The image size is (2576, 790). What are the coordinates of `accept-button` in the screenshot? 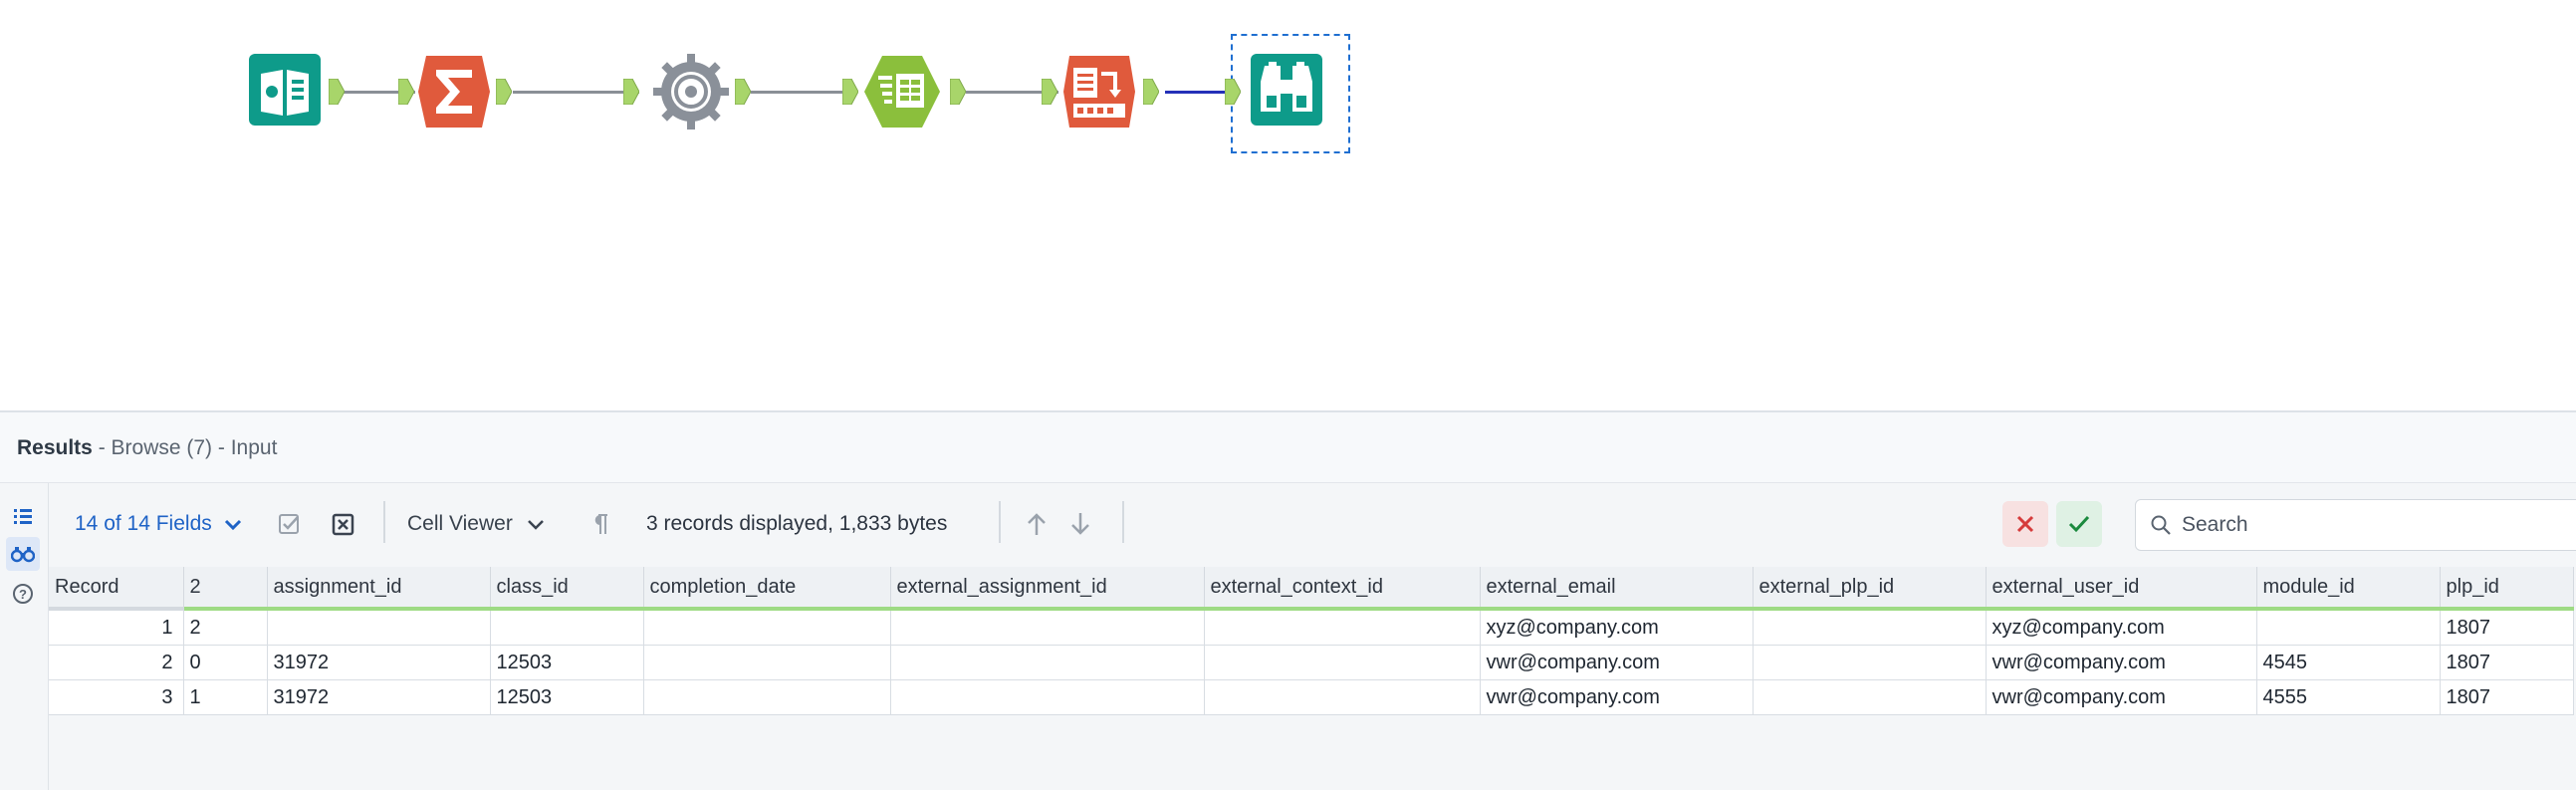 It's located at (2079, 524).